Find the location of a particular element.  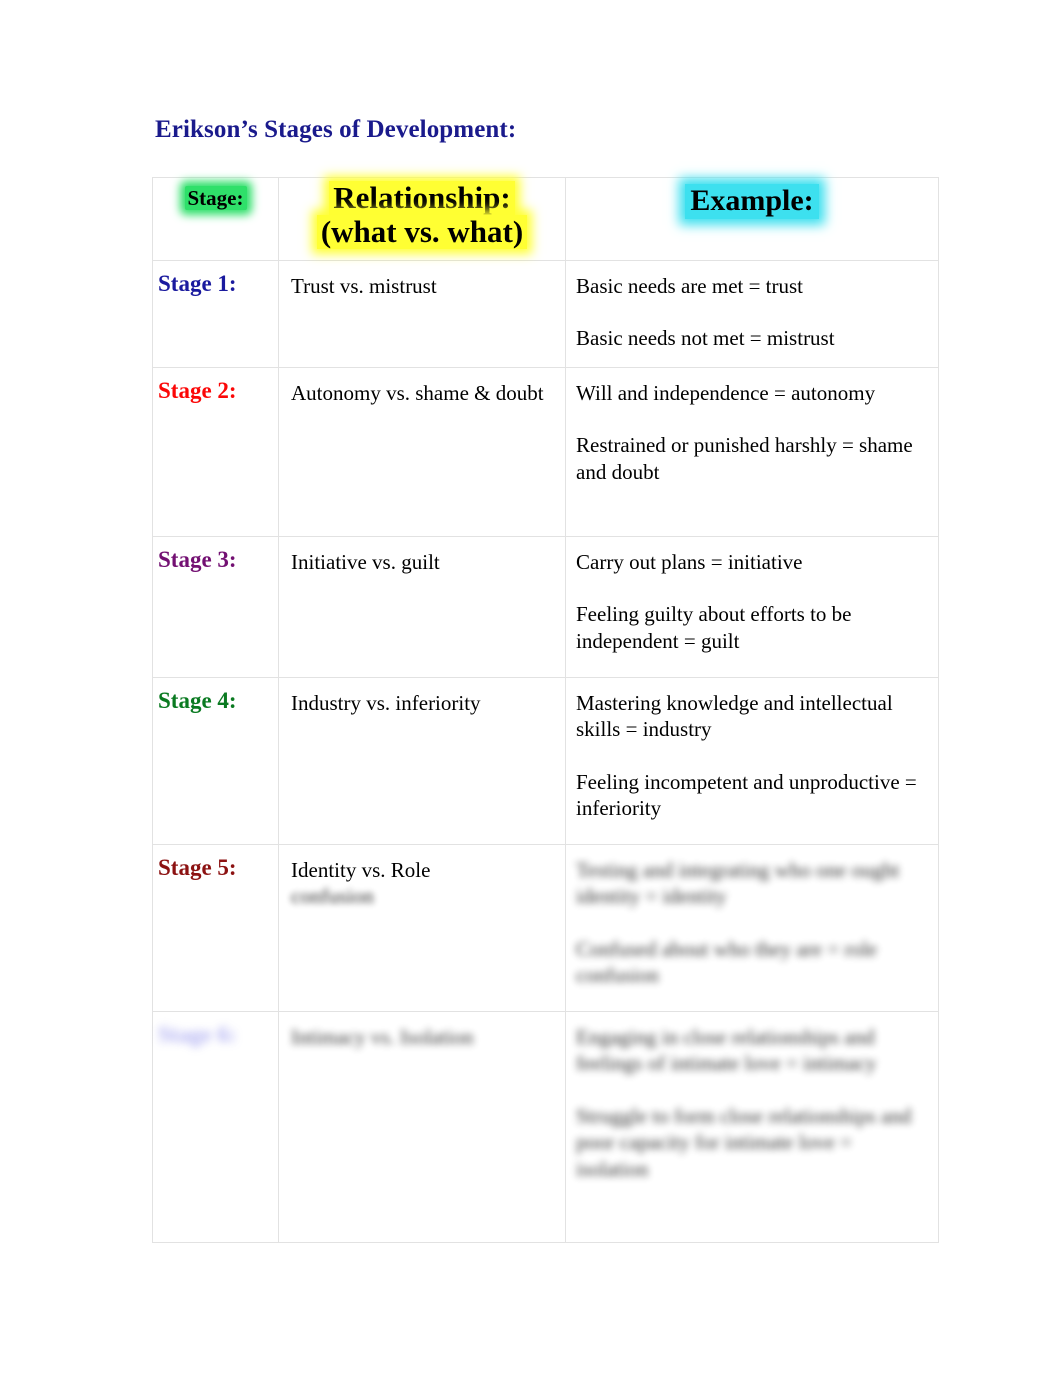

stage-cell: Stage 4: is located at coordinates (215, 761).